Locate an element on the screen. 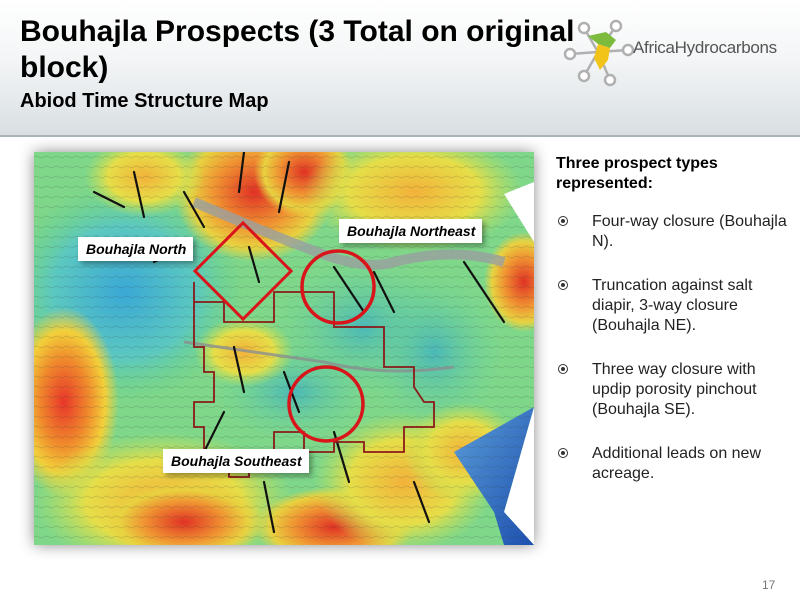 The image size is (800, 600). africa-network-icon is located at coordinates (599, 53).